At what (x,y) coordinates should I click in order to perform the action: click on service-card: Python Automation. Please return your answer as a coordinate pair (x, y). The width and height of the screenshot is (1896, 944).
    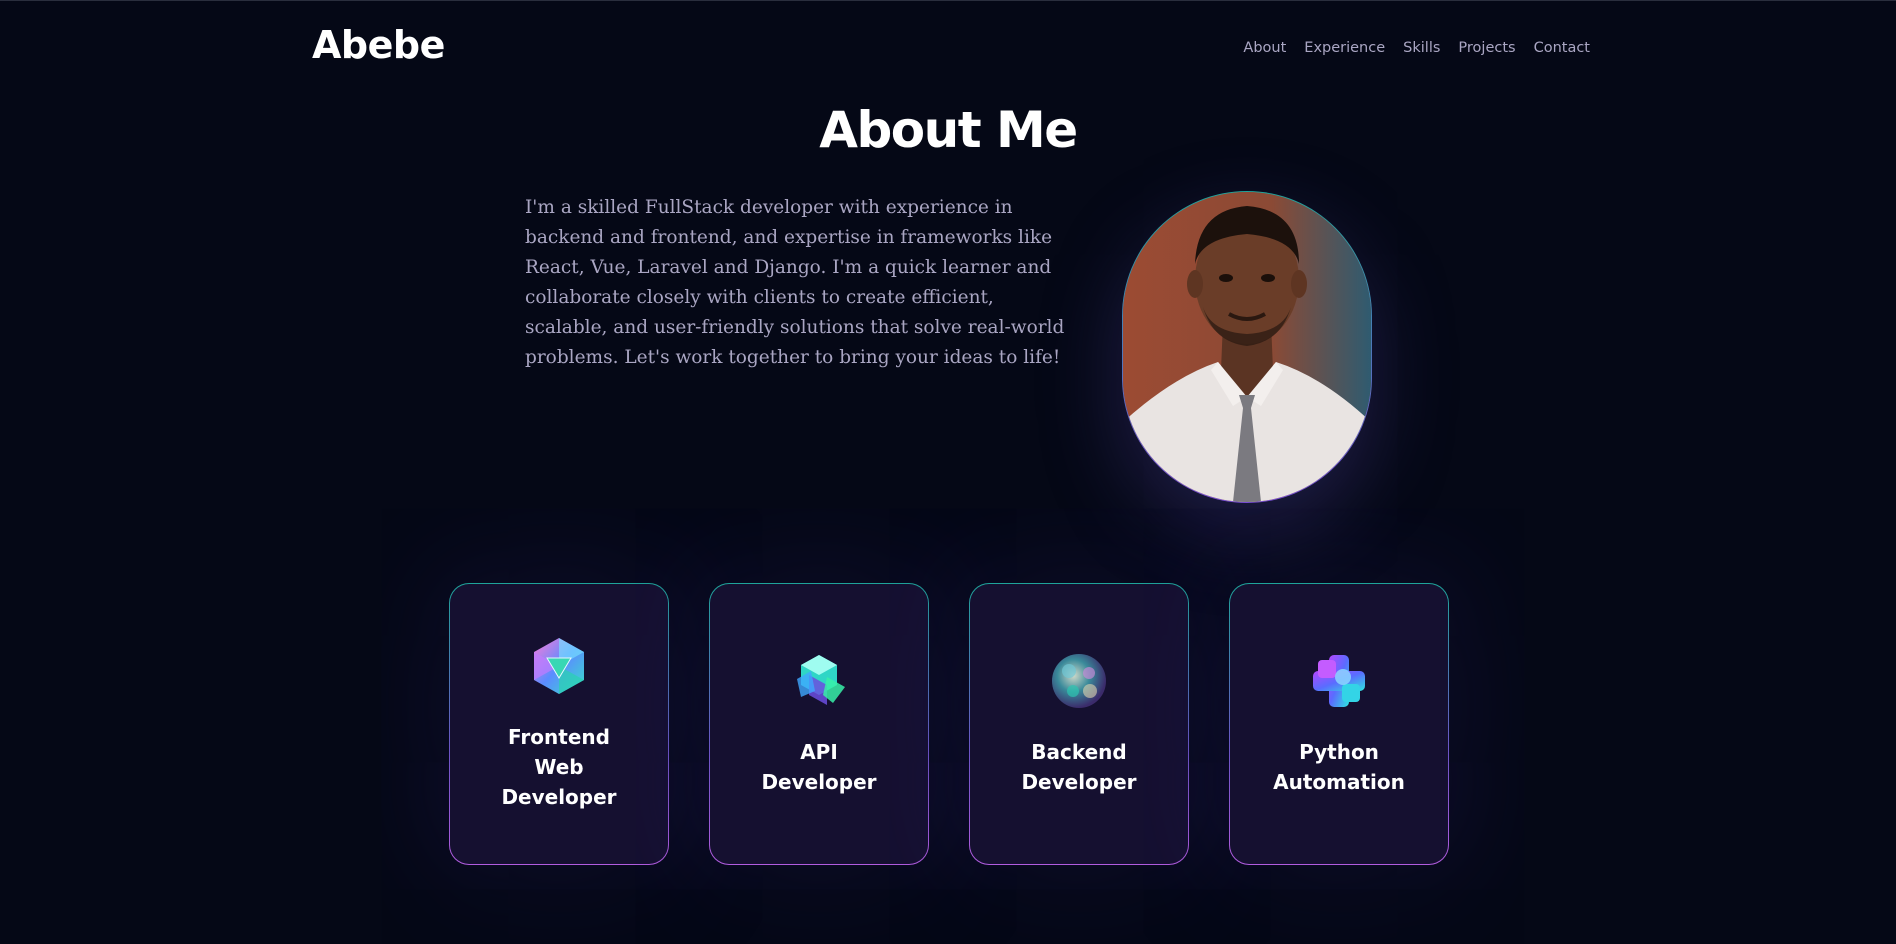
    Looking at the image, I should click on (1339, 724).